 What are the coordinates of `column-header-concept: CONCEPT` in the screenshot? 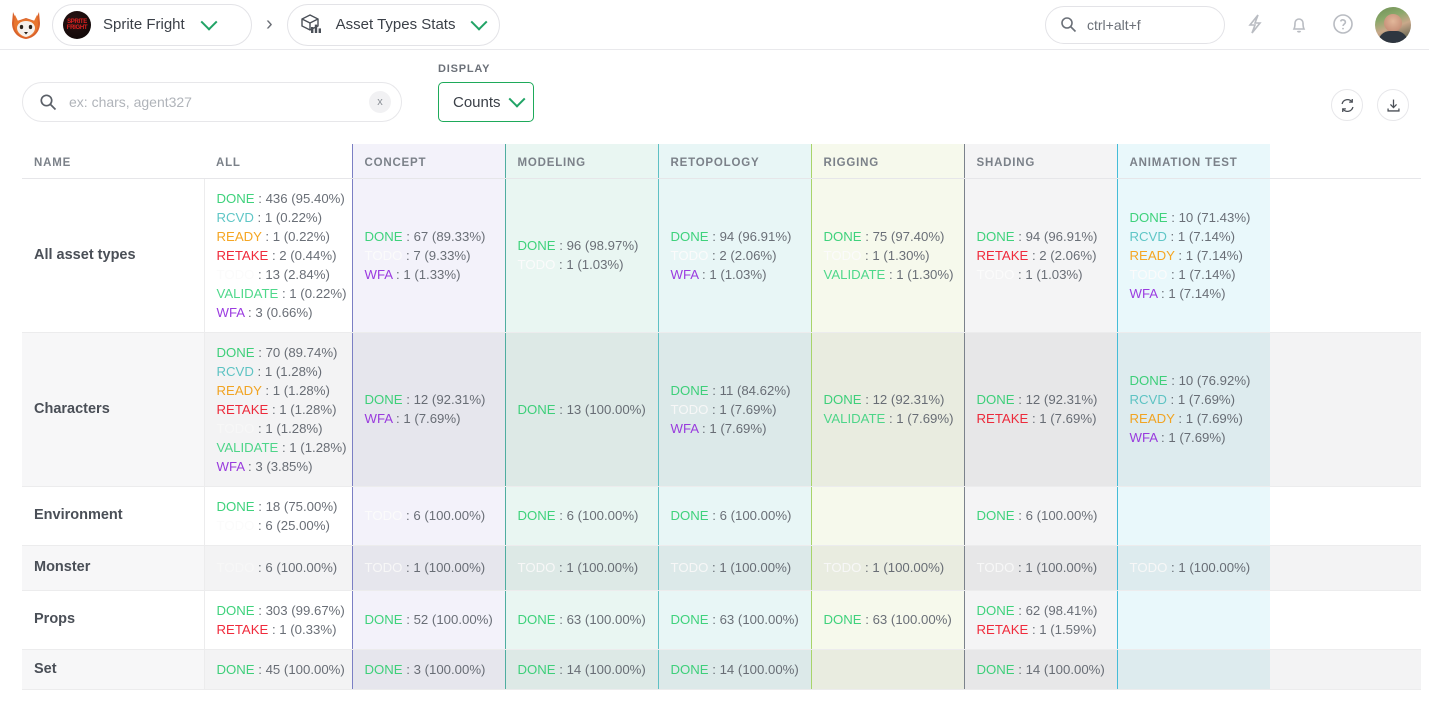 It's located at (428, 161).